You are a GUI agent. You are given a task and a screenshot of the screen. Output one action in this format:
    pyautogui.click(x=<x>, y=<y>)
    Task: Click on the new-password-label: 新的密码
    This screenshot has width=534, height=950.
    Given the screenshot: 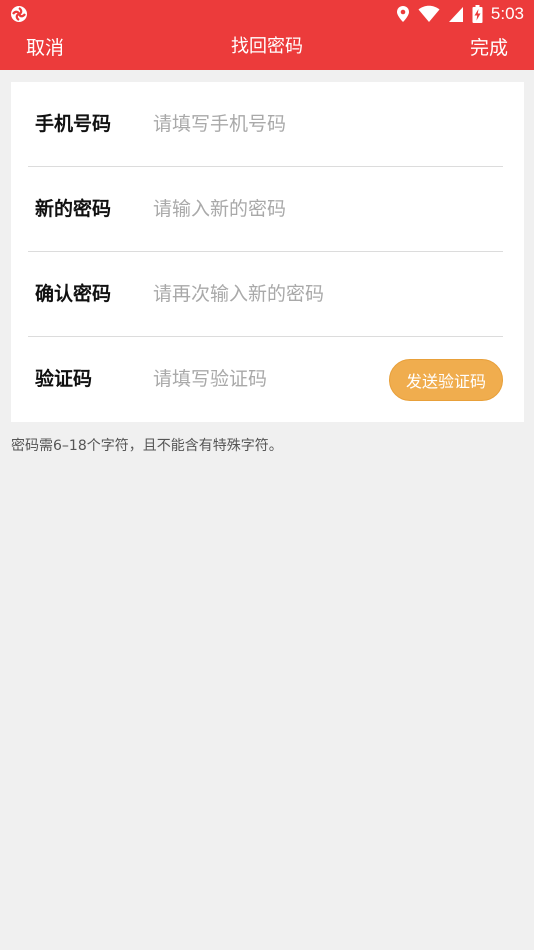 What is the action you would take?
    pyautogui.click(x=73, y=209)
    